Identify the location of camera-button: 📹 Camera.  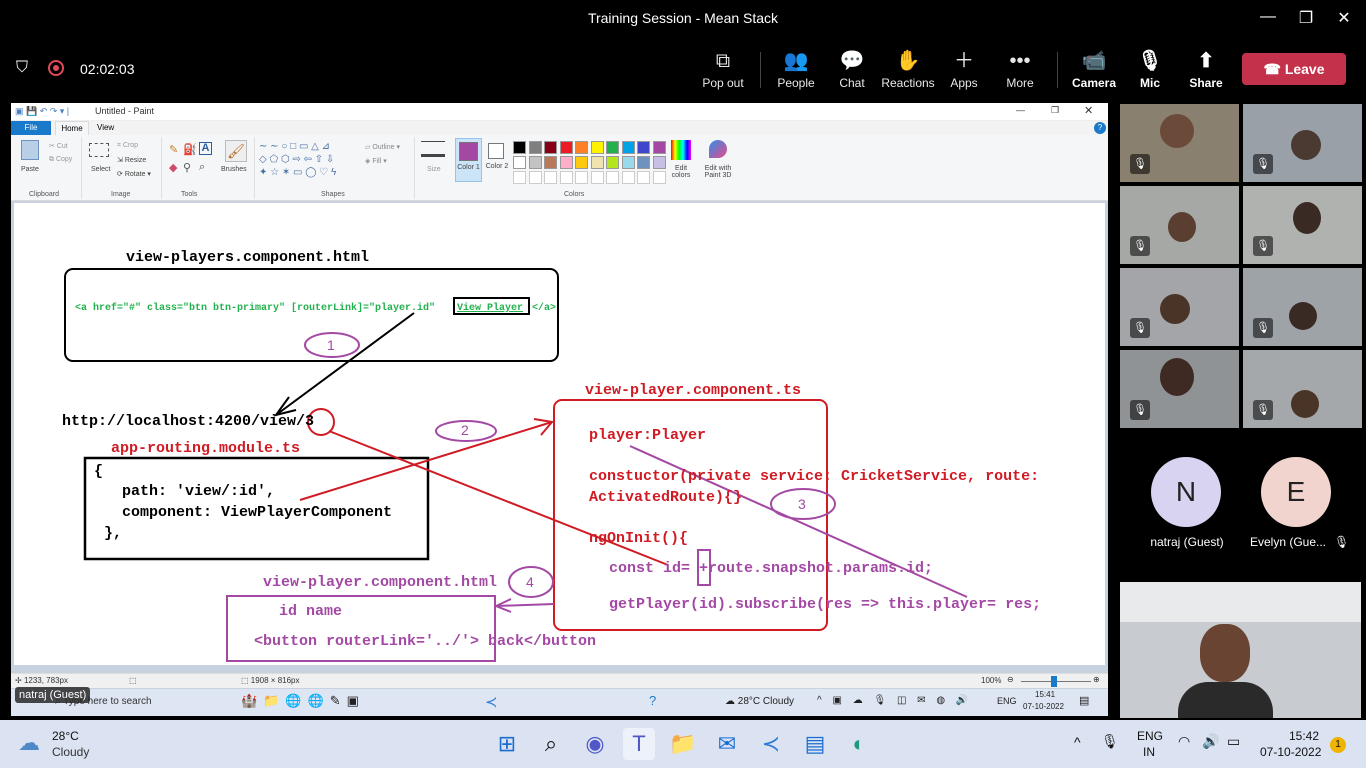
(1094, 70).